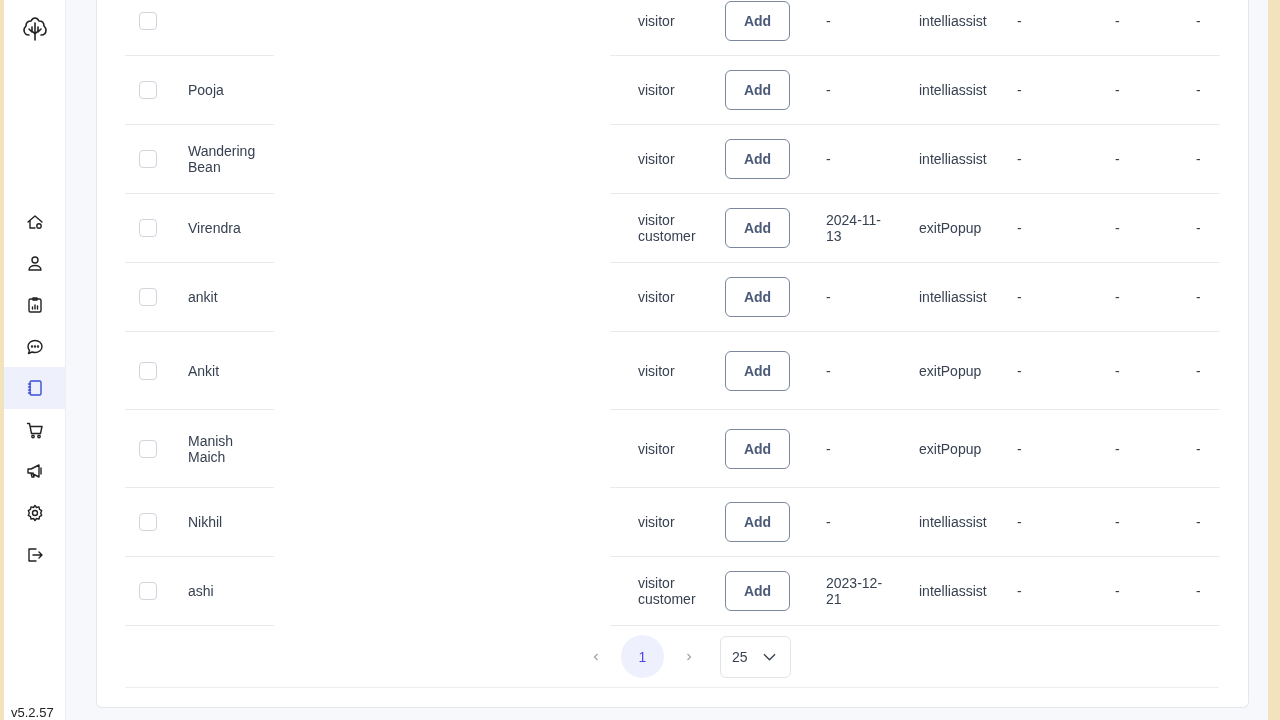 The height and width of the screenshot is (720, 1280). I want to click on tree-logo-icon, so click(34, 29).